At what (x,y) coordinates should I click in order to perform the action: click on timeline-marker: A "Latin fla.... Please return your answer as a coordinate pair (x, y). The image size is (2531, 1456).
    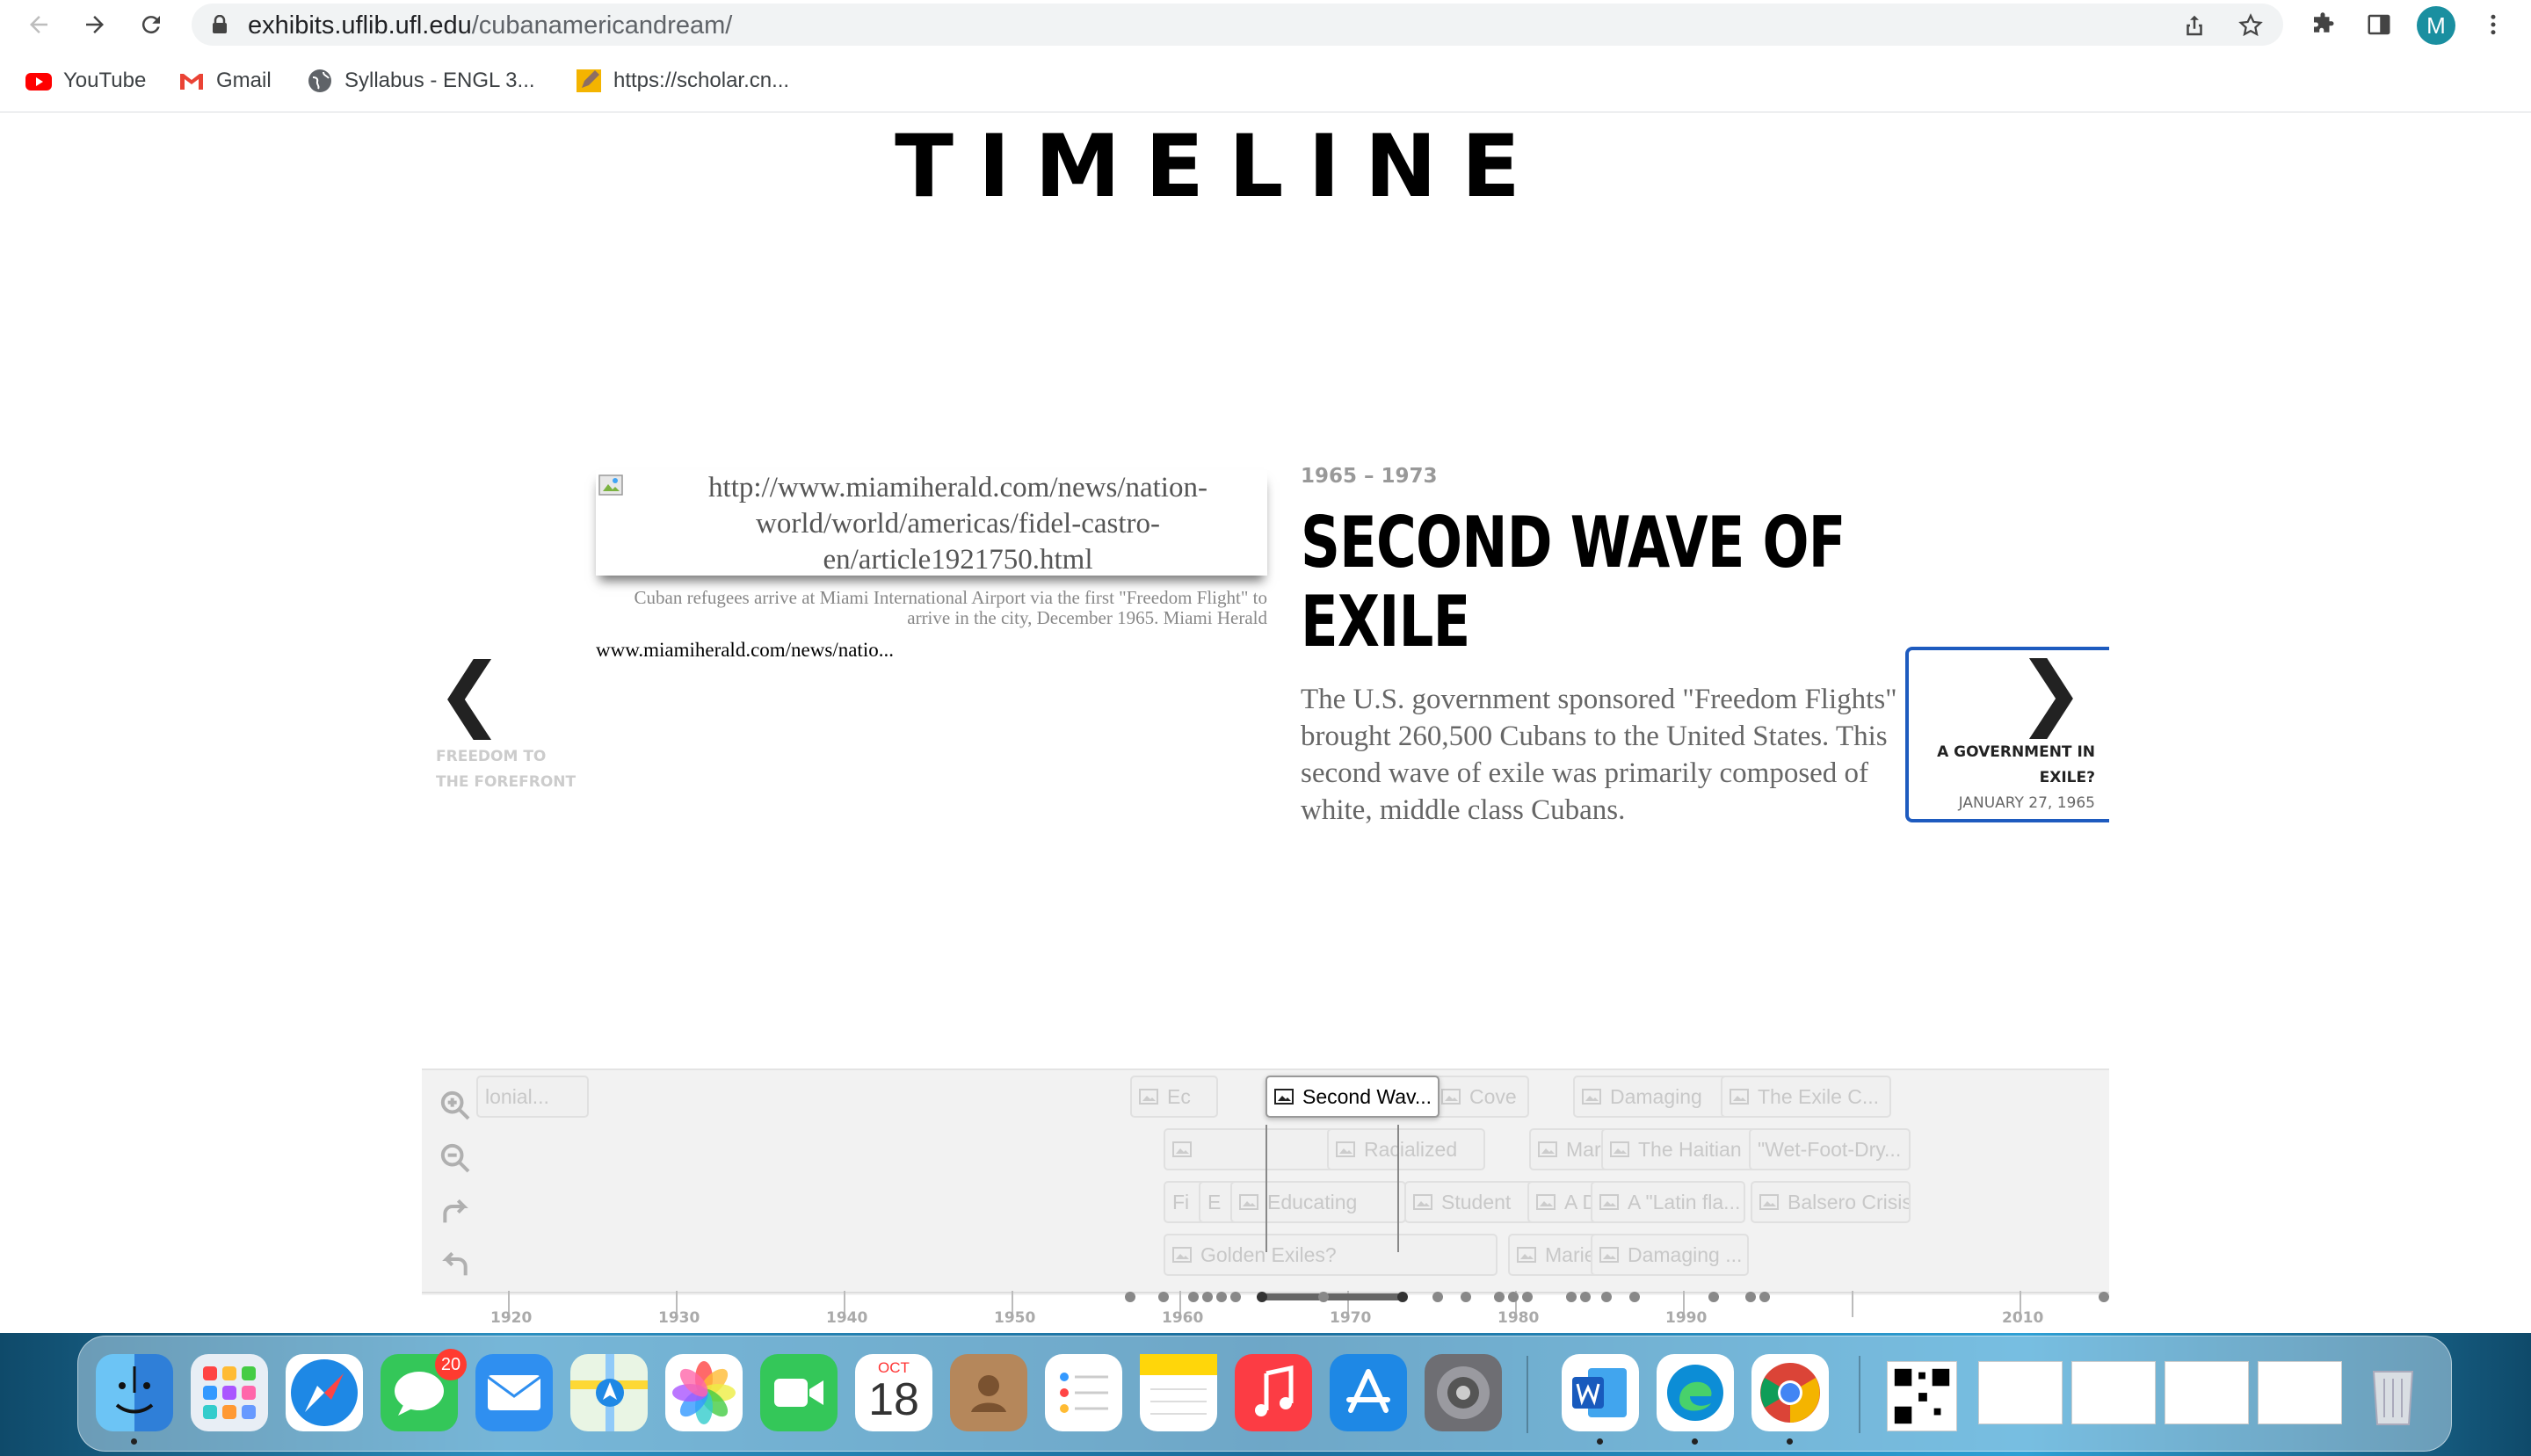
    Looking at the image, I should click on (1668, 1202).